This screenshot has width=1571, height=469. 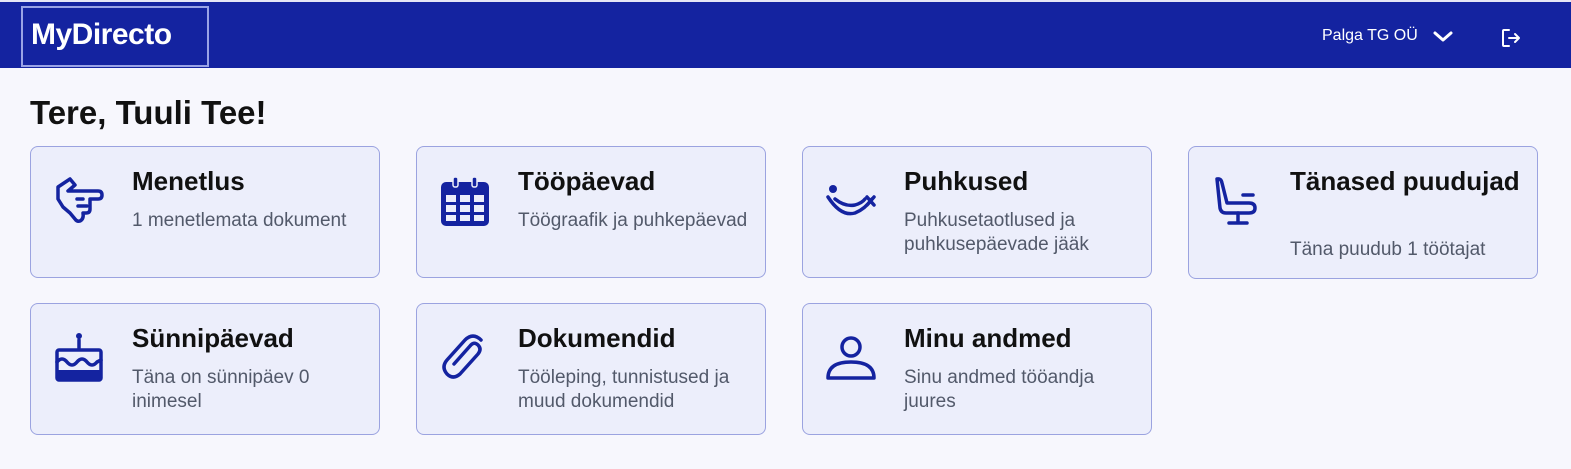 I want to click on paperclip-icon, so click(x=462, y=356).